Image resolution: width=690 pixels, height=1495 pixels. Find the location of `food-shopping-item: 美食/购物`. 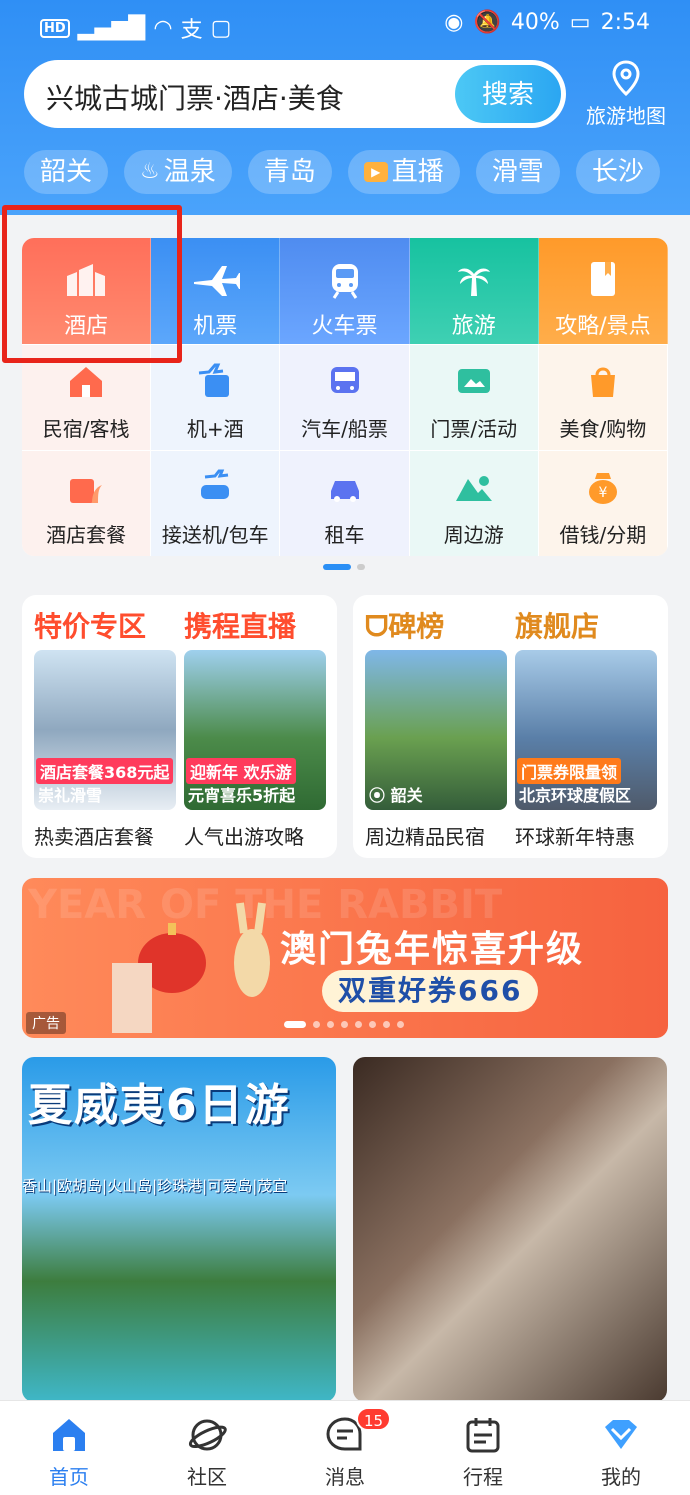

food-shopping-item: 美食/购物 is located at coordinates (603, 397).